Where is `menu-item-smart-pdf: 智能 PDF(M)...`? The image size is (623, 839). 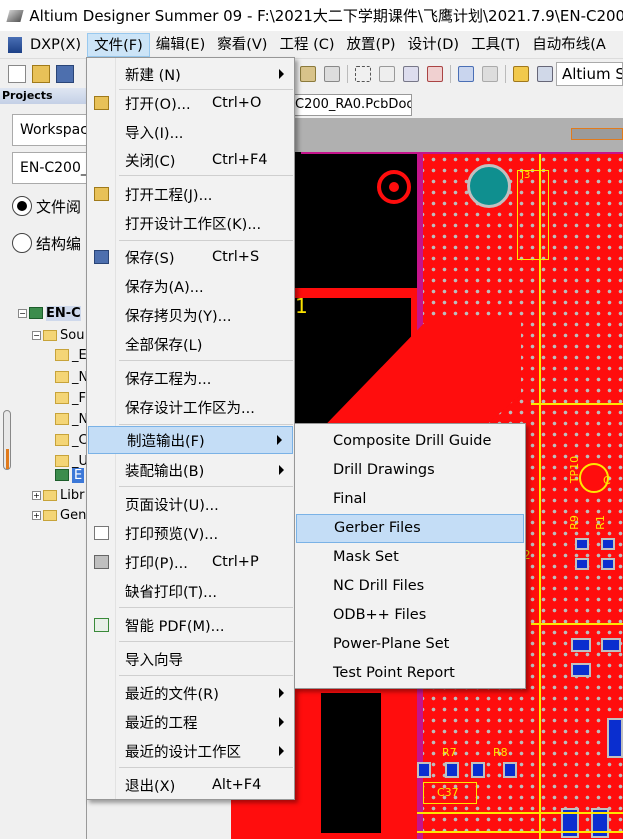 menu-item-smart-pdf: 智能 PDF(M)... is located at coordinates (190, 625).